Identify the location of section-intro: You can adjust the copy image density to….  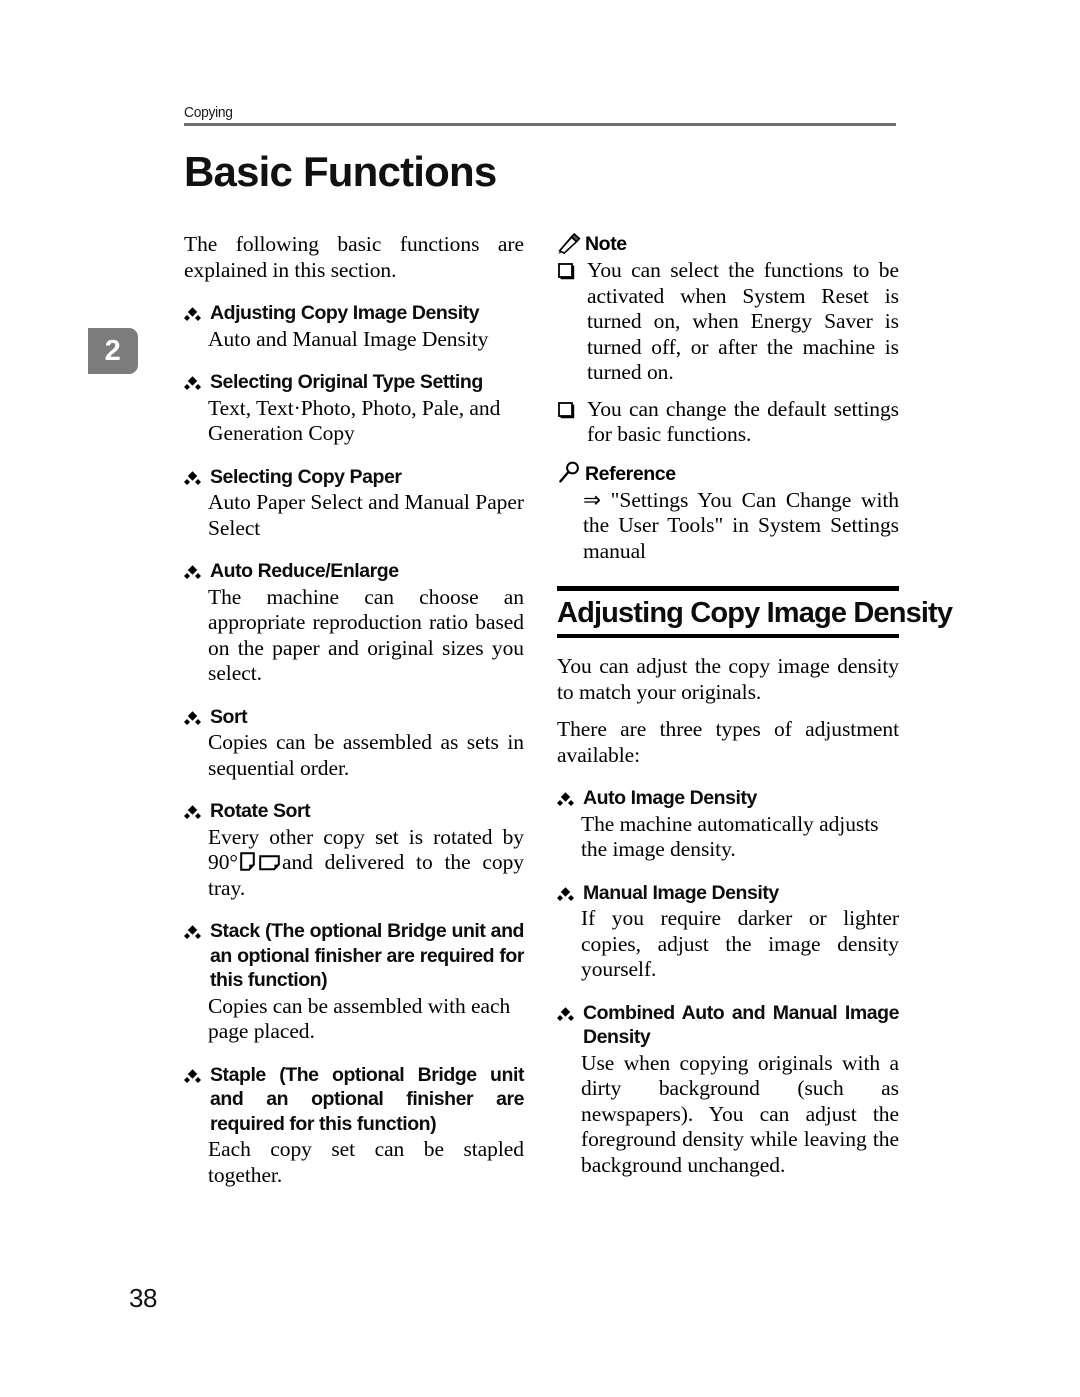
(728, 711).